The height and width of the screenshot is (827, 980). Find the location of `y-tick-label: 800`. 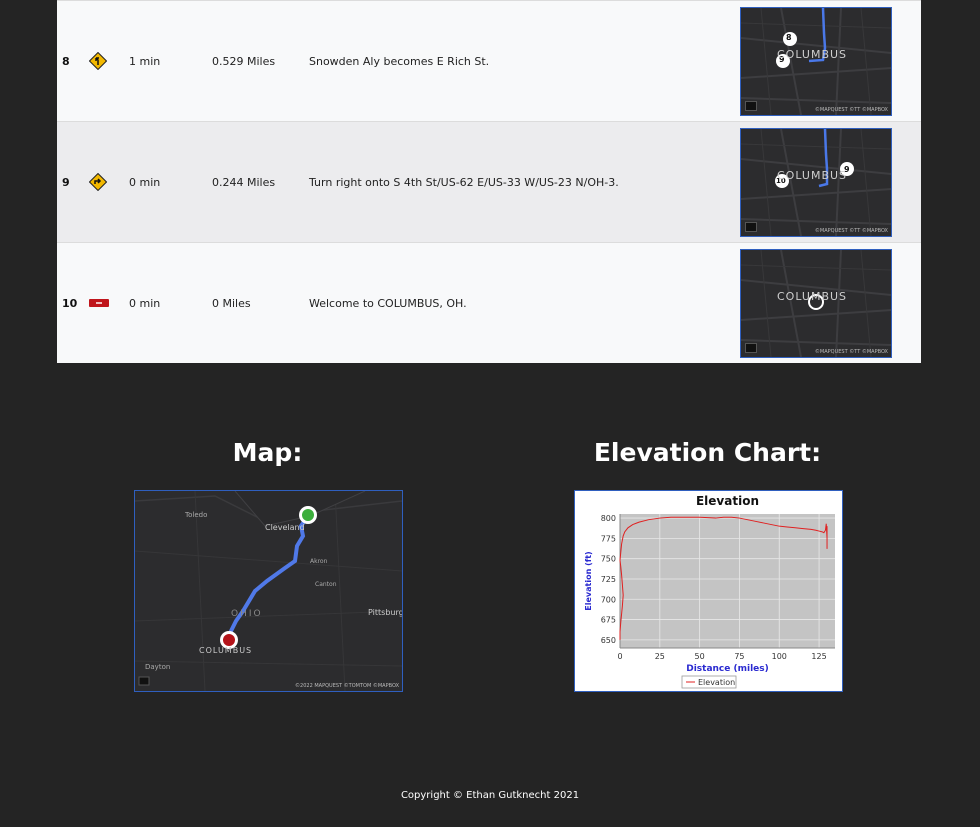

y-tick-label: 800 is located at coordinates (608, 518).